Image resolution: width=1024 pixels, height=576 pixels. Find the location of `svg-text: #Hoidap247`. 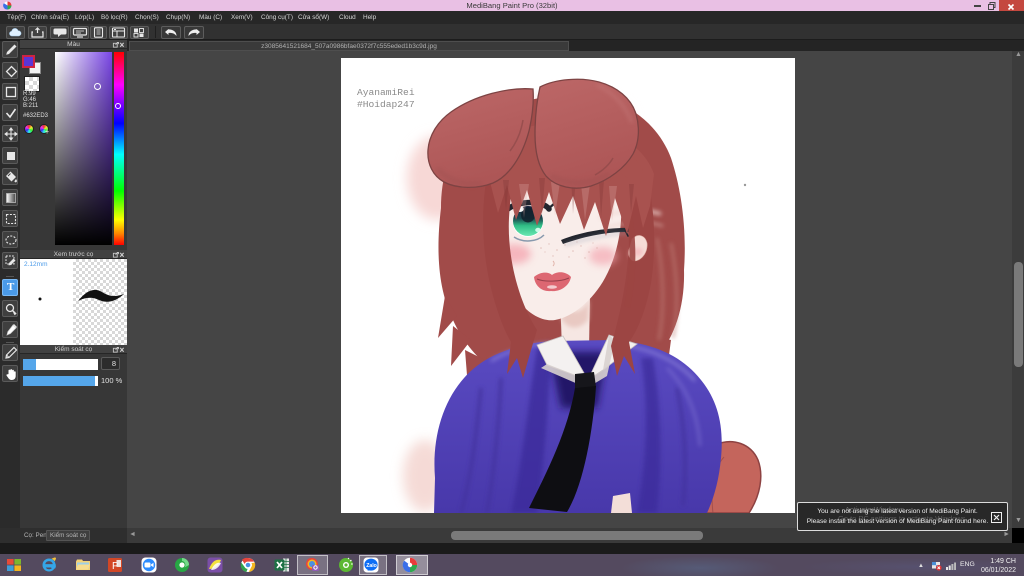

svg-text: #Hoidap247 is located at coordinates (386, 104).